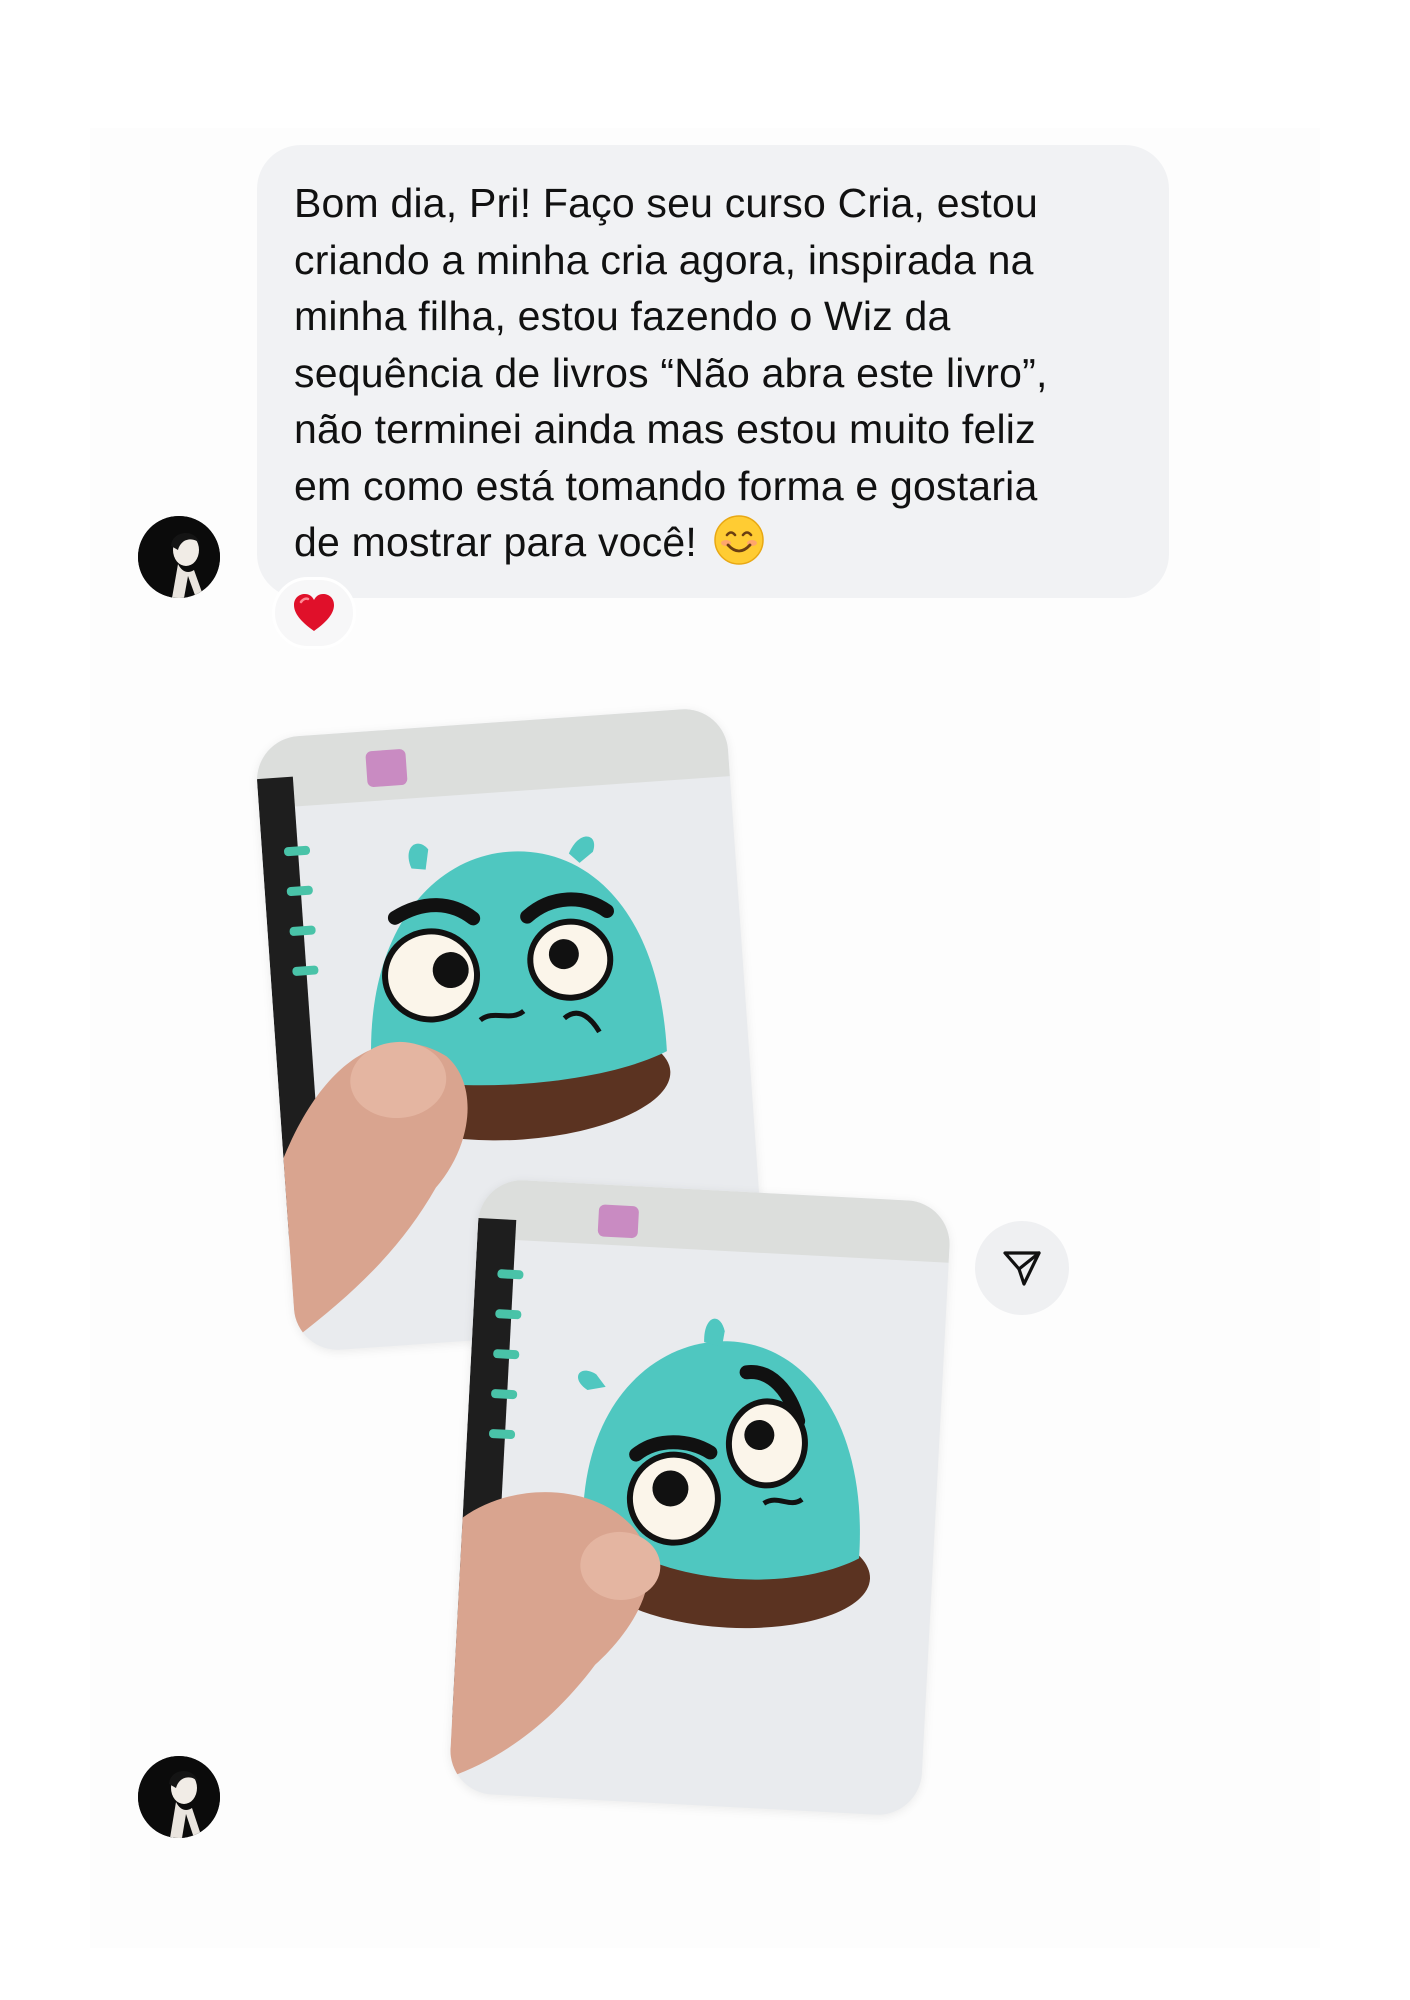  Describe the element at coordinates (738, 540) in the screenshot. I see `smiling-face-emoji-icon` at that location.